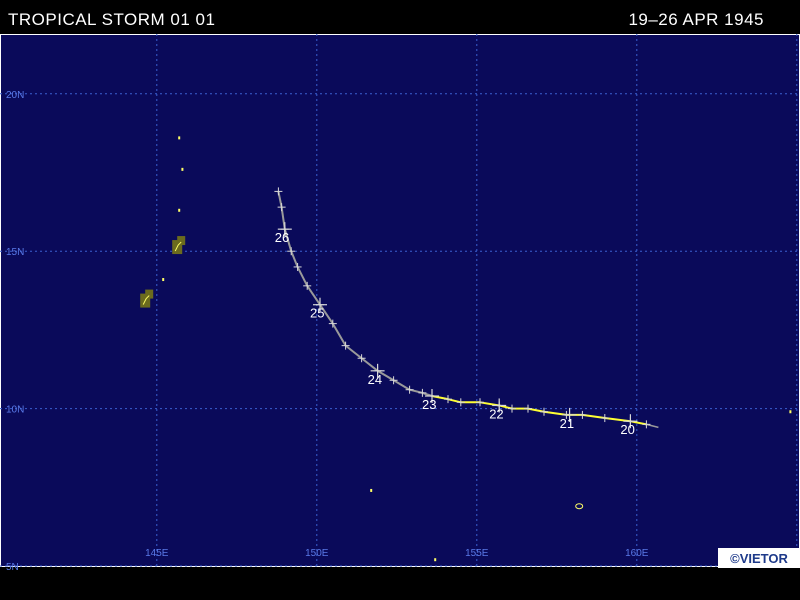 The width and height of the screenshot is (800, 600). I want to click on day-label: 25, so click(317, 313).